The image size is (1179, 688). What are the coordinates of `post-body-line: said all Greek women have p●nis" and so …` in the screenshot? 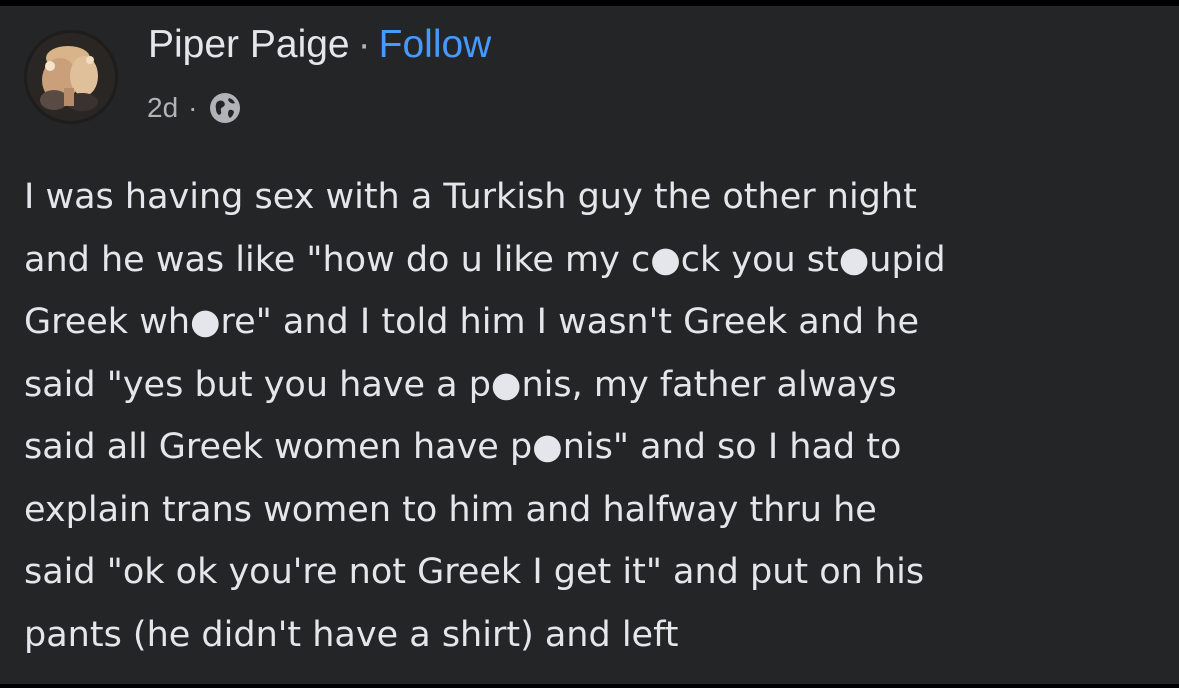 It's located at (463, 447).